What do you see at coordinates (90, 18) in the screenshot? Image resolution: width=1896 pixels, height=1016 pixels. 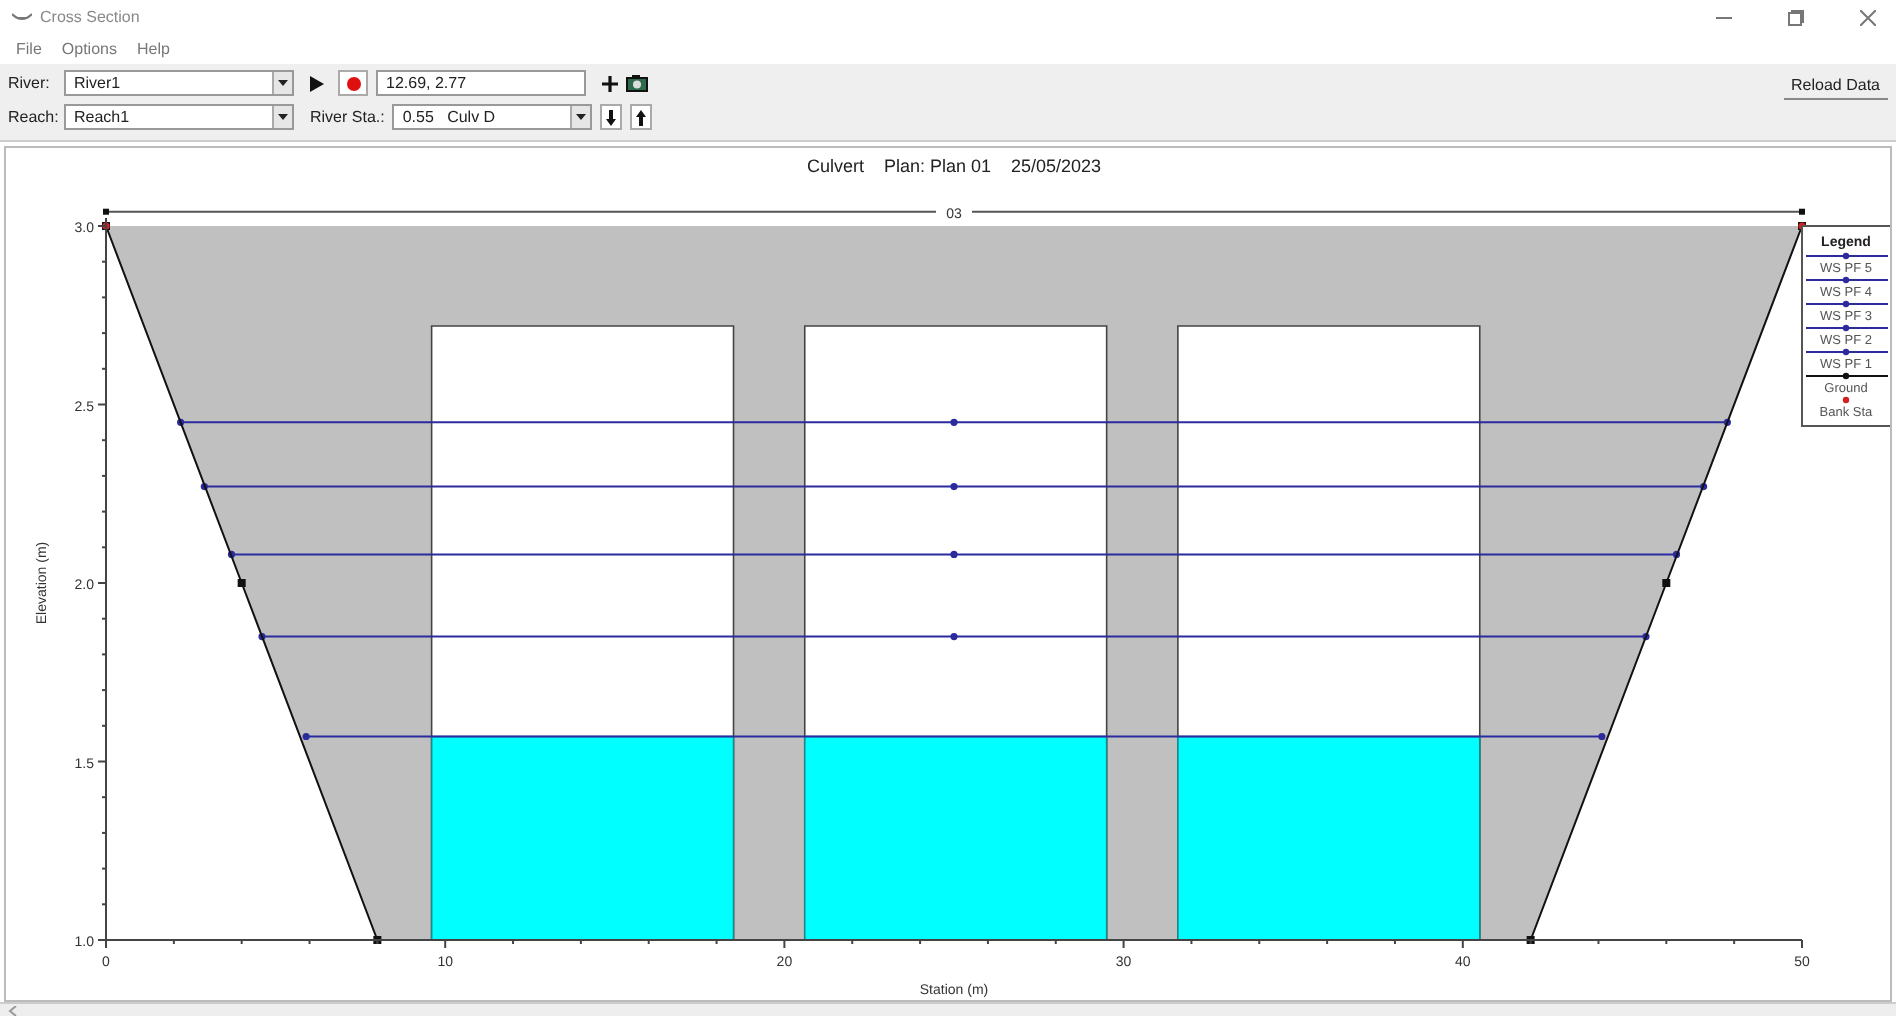 I see `window-title: Cross Section` at bounding box center [90, 18].